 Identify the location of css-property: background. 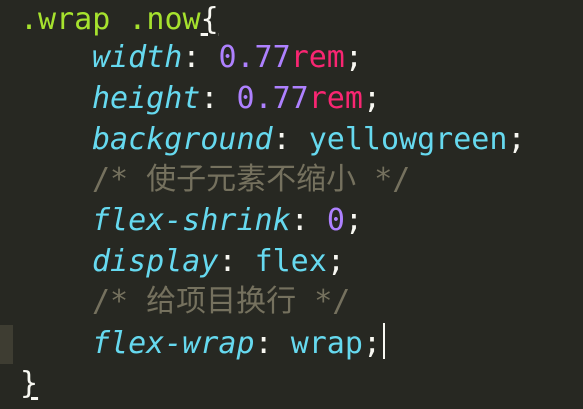
(182, 139).